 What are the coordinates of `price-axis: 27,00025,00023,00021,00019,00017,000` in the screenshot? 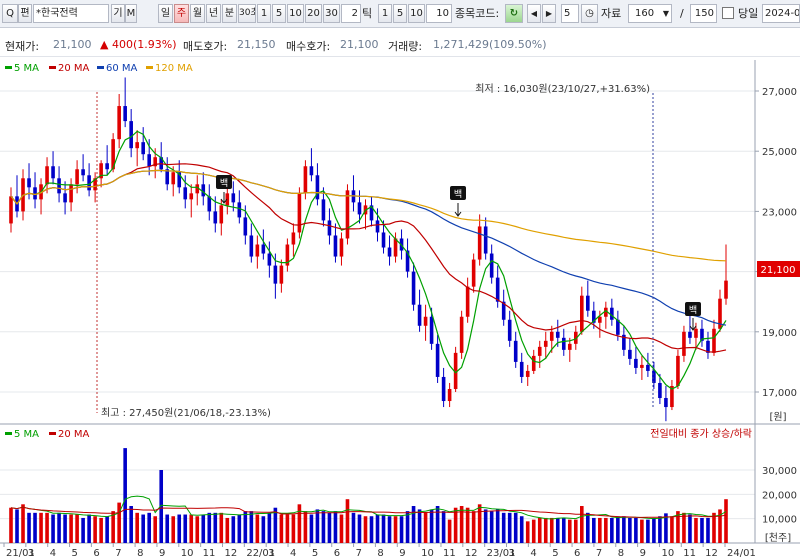 It's located at (776, 243).